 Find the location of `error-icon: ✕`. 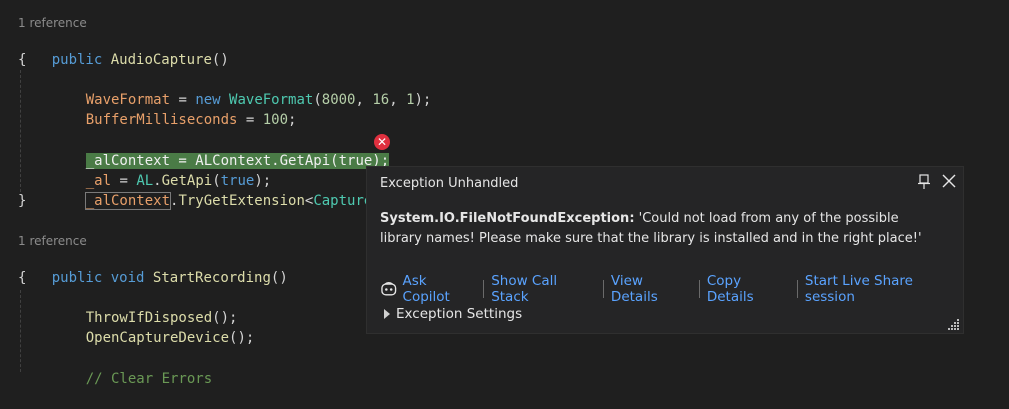

error-icon: ✕ is located at coordinates (382, 142).